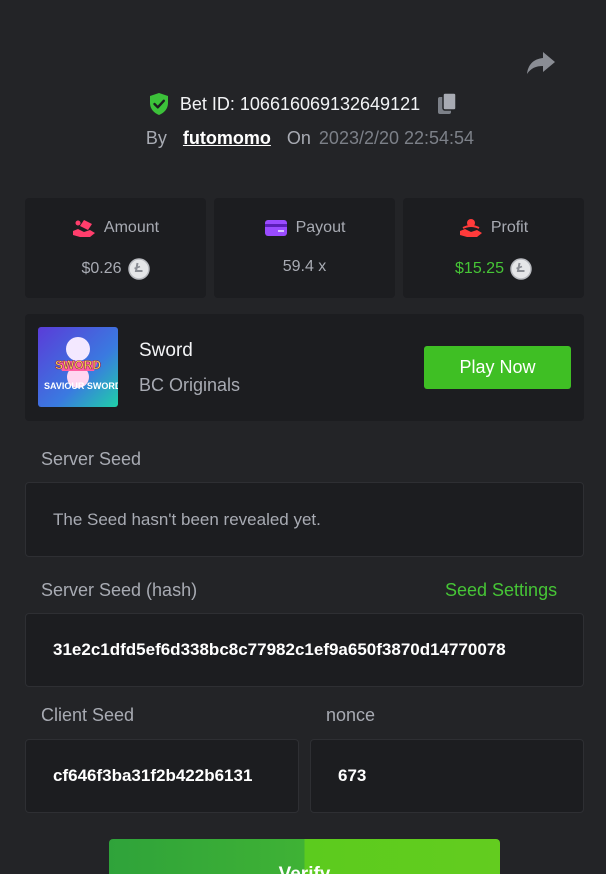  I want to click on bet-id-label: Bet ID:, so click(207, 103).